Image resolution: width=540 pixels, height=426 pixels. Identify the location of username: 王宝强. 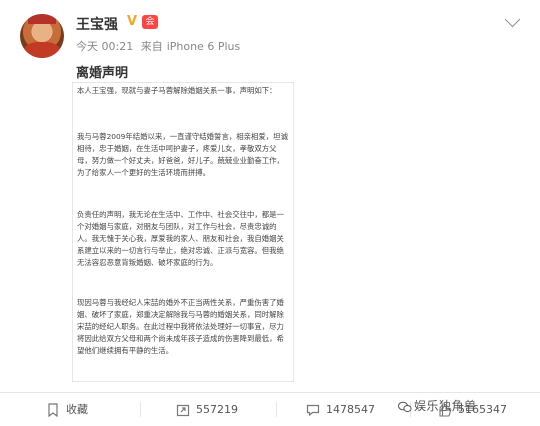
(97, 24).